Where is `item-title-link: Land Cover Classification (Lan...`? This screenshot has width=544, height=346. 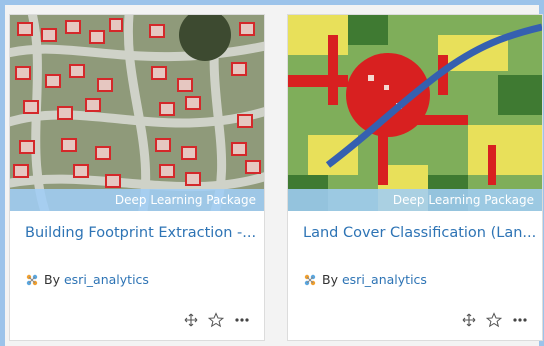
item-title-link: Land Cover Classification (Lan... is located at coordinates (419, 233).